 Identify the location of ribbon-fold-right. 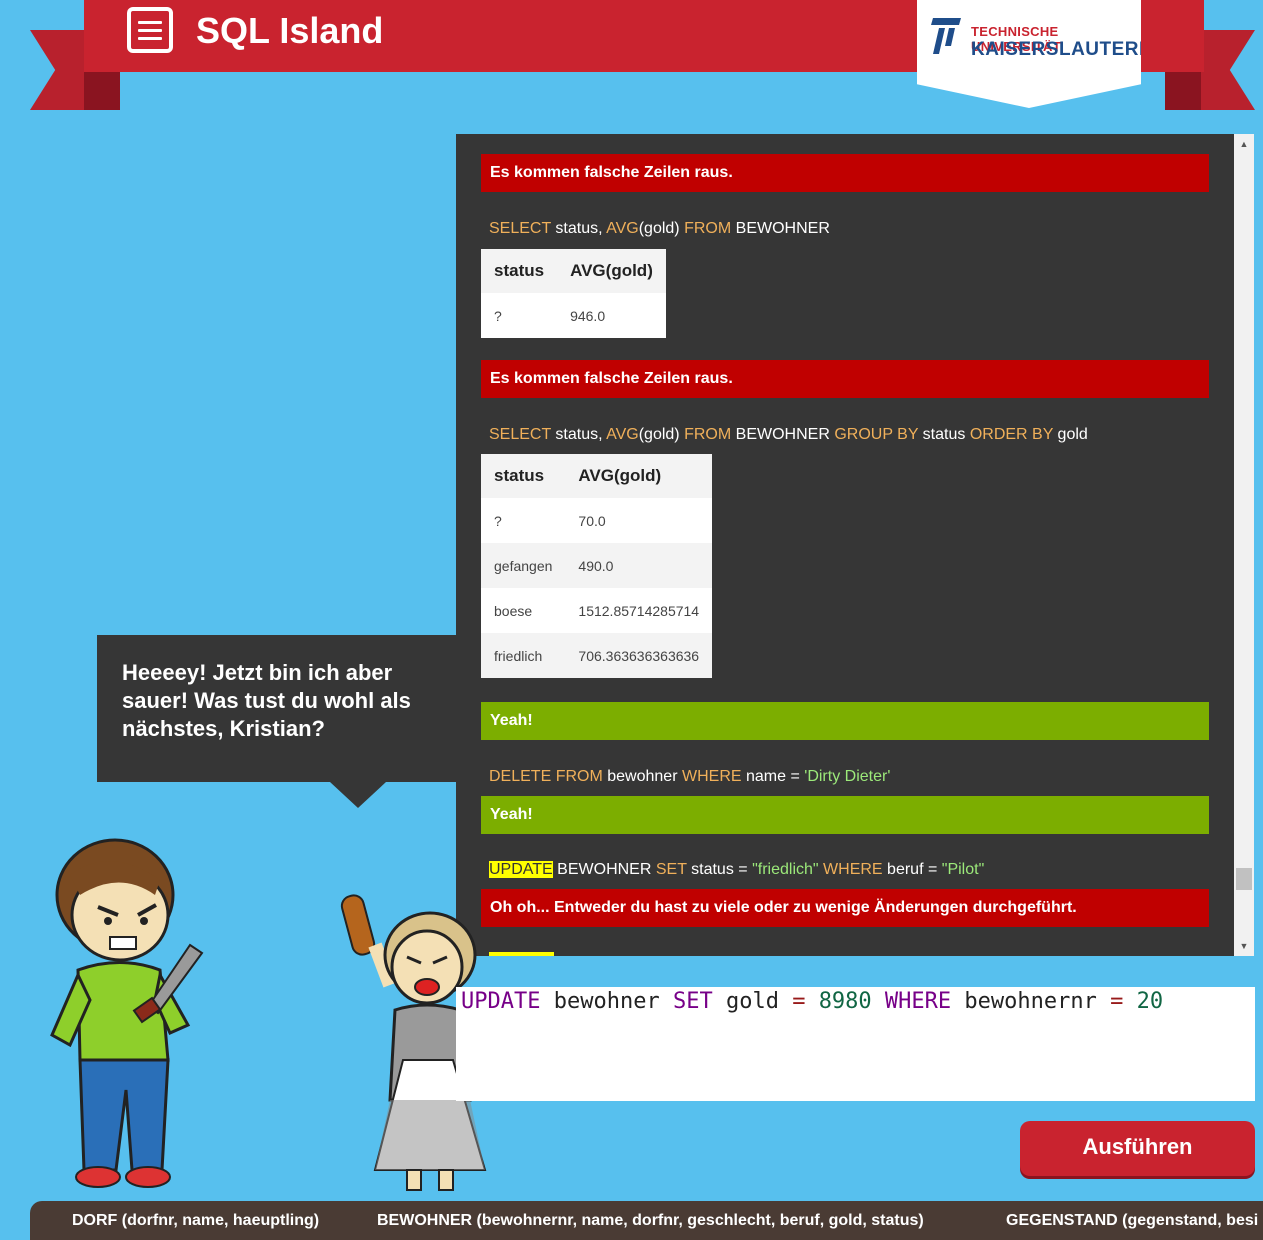
(1183, 90).